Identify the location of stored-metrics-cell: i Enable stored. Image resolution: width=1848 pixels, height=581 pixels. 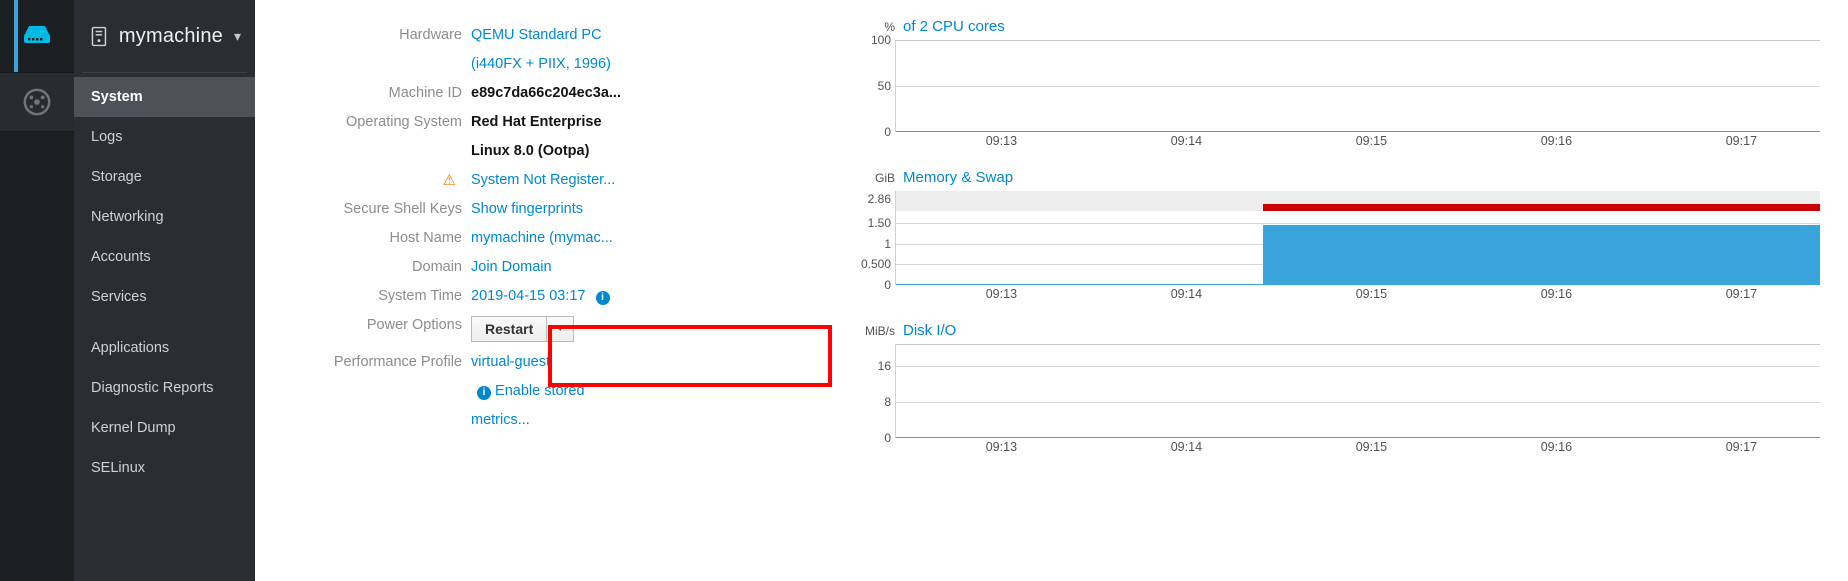
(542, 391).